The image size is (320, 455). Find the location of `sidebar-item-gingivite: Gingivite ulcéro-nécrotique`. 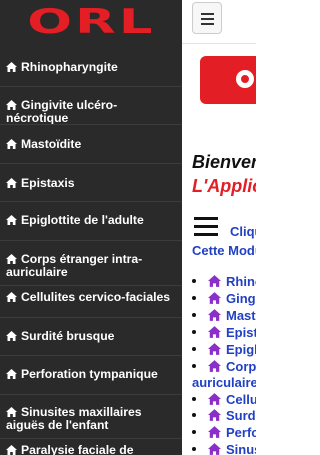

sidebar-item-gingivite: Gingivite ulcéro-nécrotique is located at coordinates (91, 112).